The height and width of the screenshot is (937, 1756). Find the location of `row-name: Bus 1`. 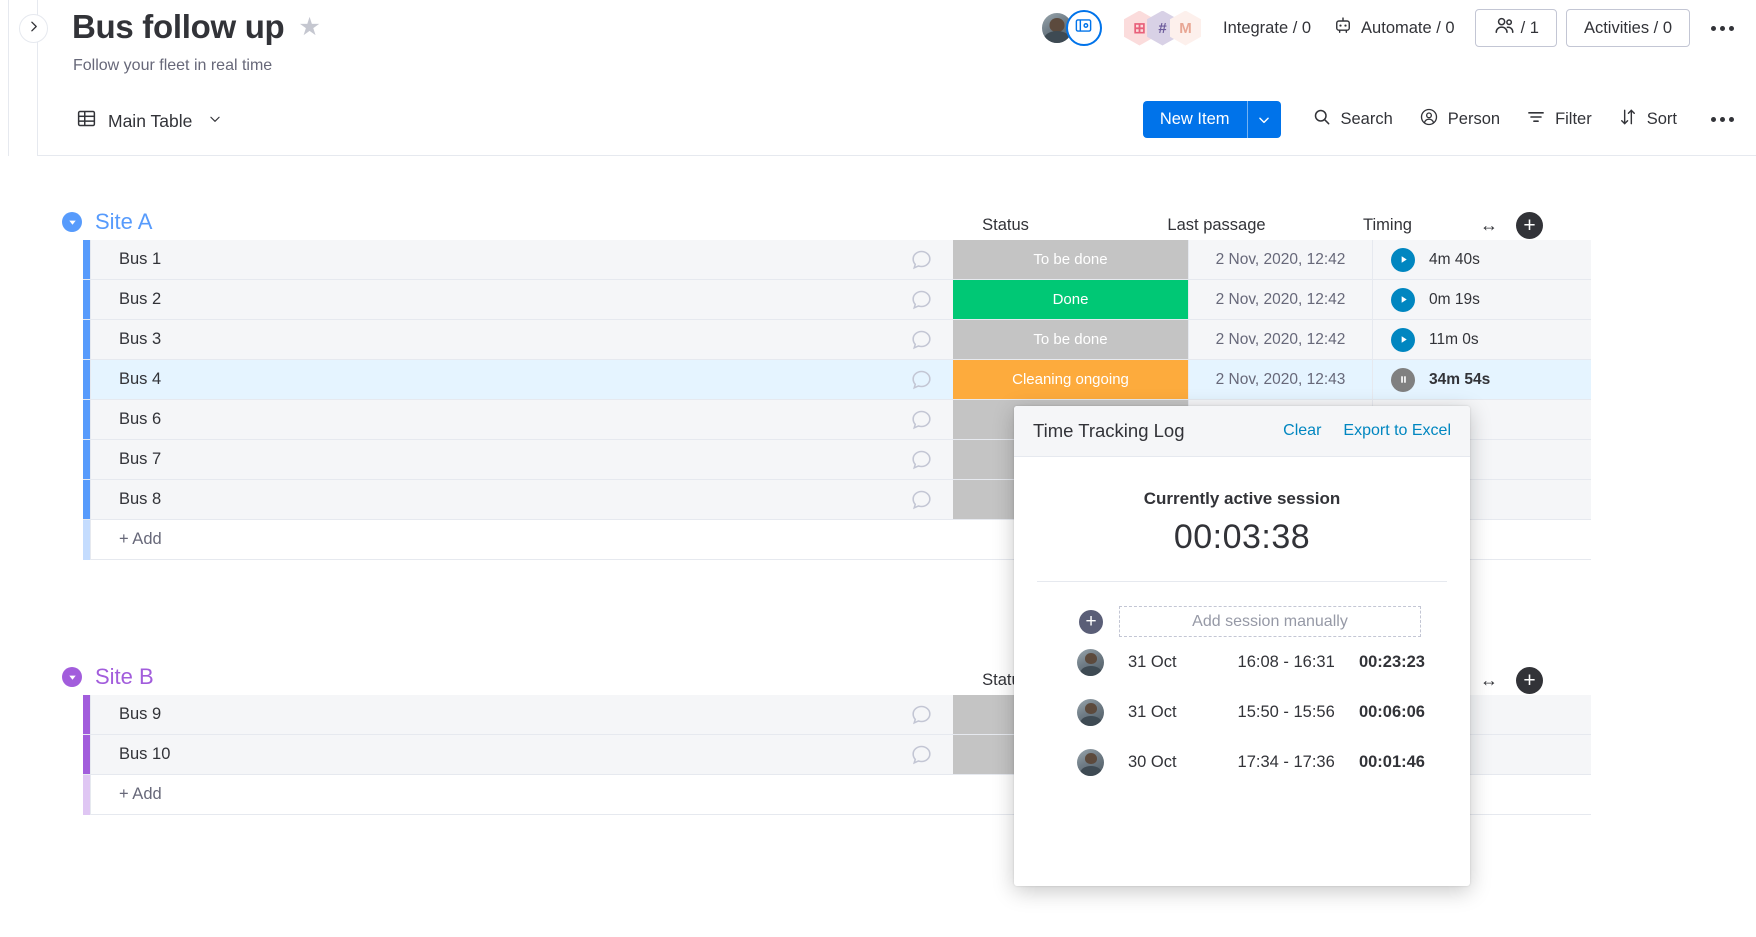

row-name: Bus 1 is located at coordinates (490, 259).